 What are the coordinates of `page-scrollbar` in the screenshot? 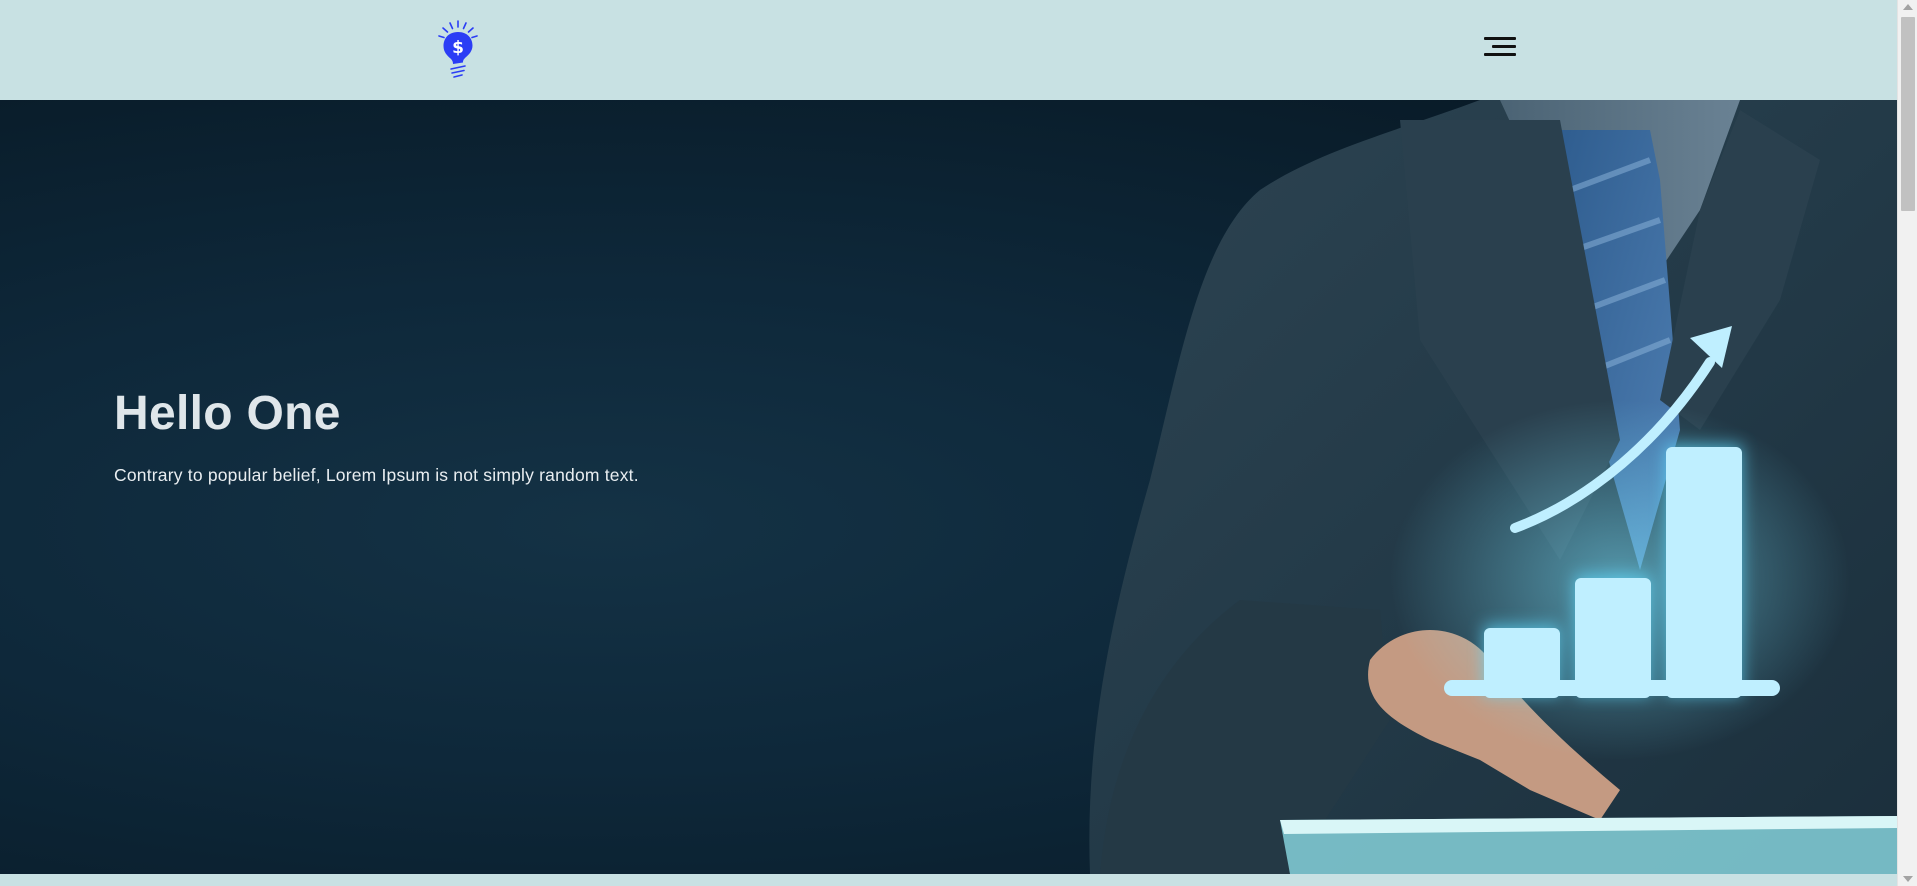 It's located at (1907, 443).